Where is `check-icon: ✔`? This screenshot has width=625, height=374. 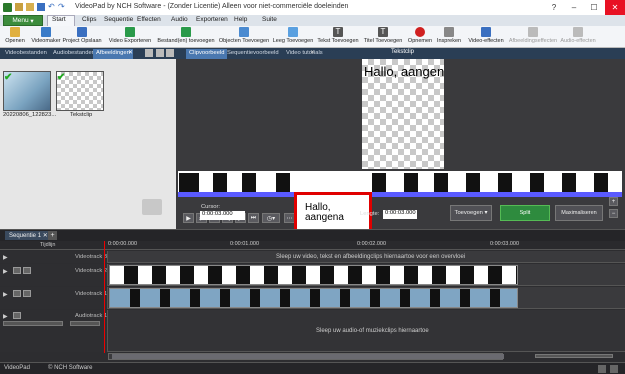 check-icon: ✔ is located at coordinates (8, 77).